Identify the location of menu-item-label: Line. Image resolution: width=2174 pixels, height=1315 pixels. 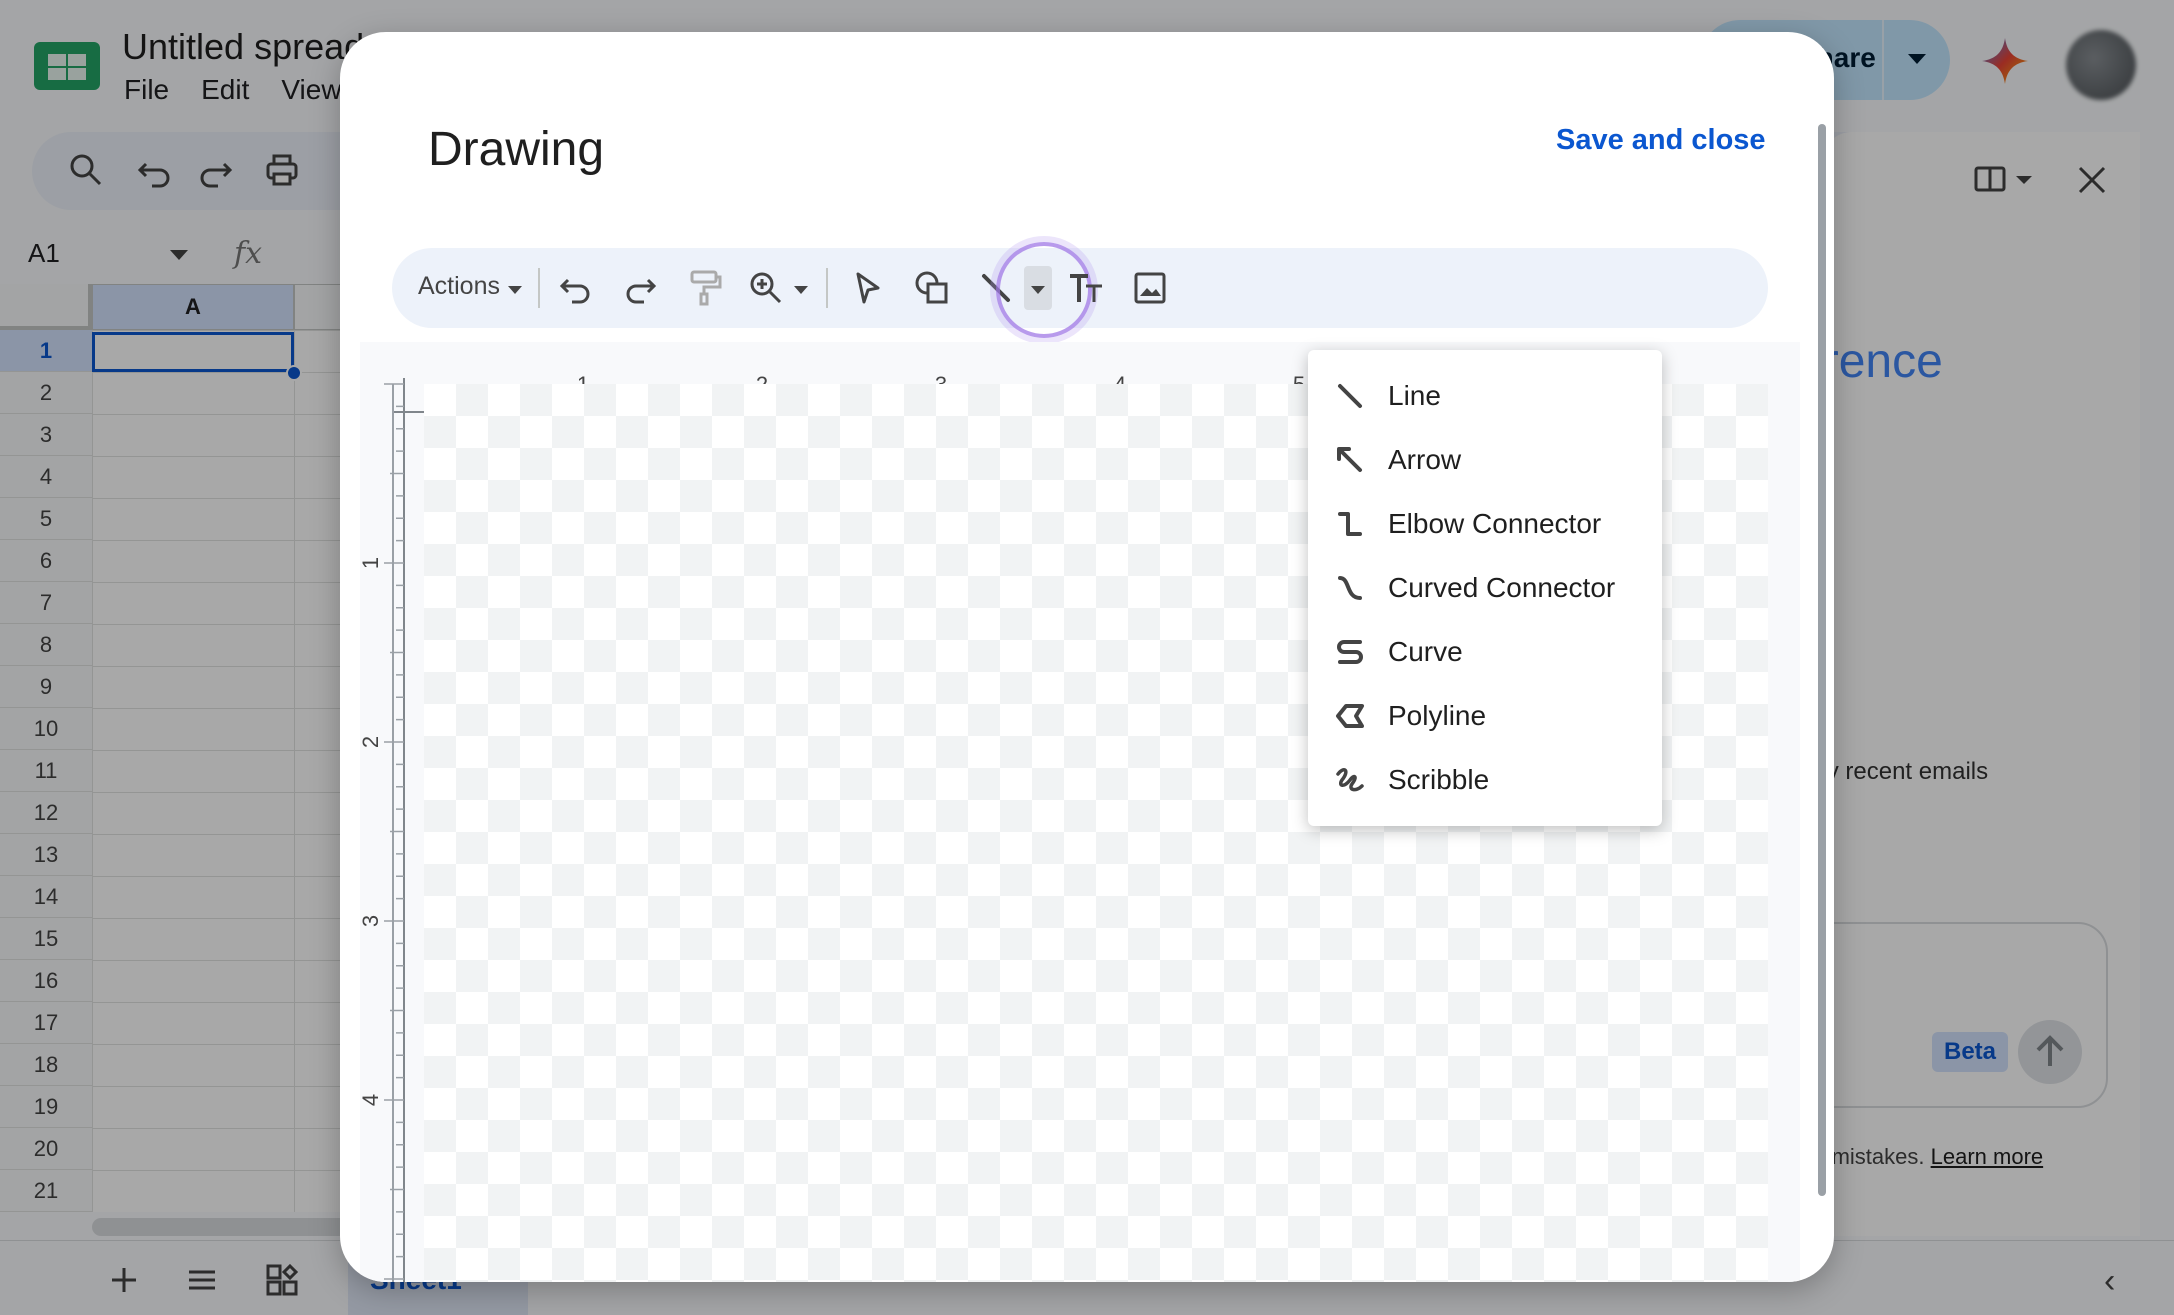
(1414, 395).